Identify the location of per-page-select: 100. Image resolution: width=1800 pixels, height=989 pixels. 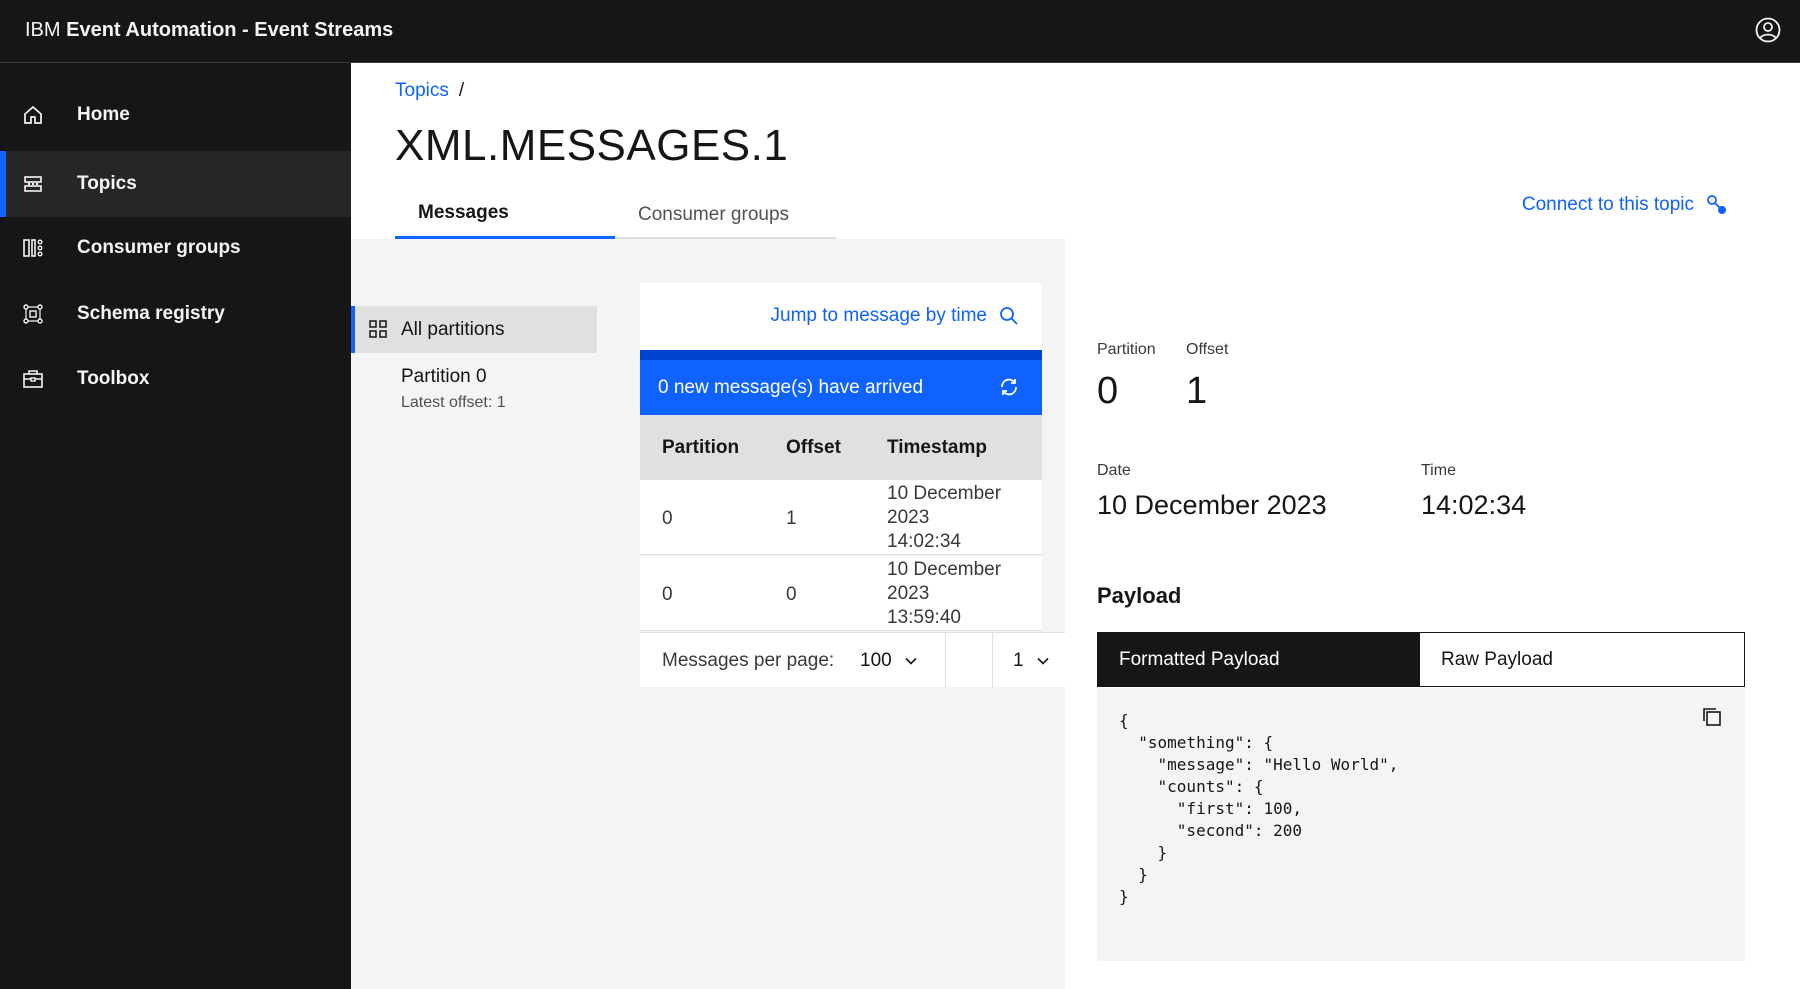
(889, 661).